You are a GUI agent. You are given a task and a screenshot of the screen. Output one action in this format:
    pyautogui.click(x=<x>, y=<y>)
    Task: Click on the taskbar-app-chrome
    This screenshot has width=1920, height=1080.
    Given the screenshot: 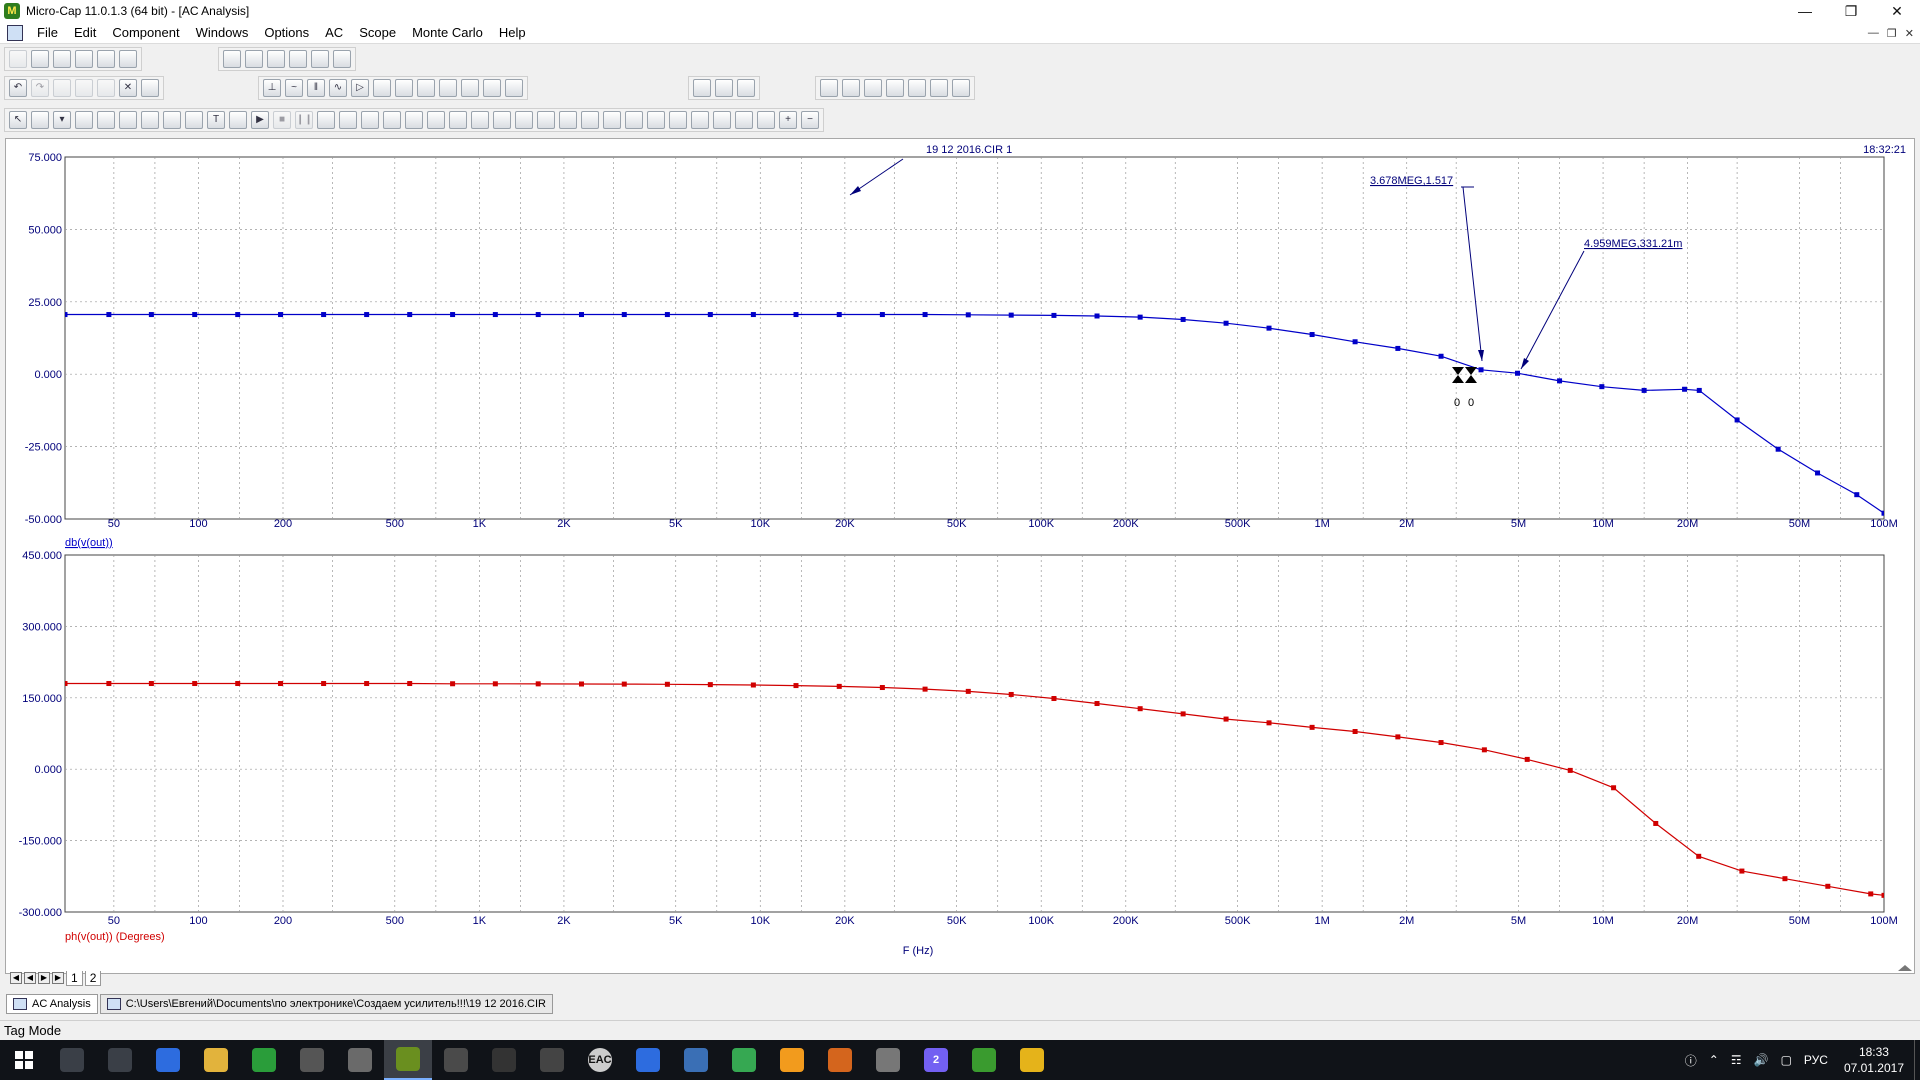 What is the action you would take?
    pyautogui.click(x=1032, y=1060)
    